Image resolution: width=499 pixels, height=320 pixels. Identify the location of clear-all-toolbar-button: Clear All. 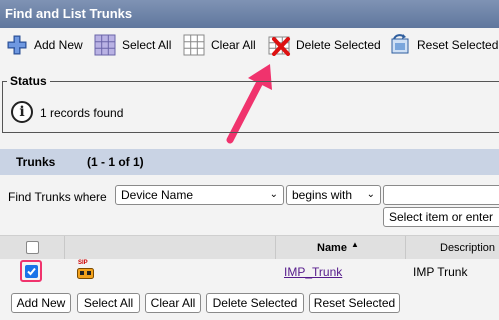
(219, 45).